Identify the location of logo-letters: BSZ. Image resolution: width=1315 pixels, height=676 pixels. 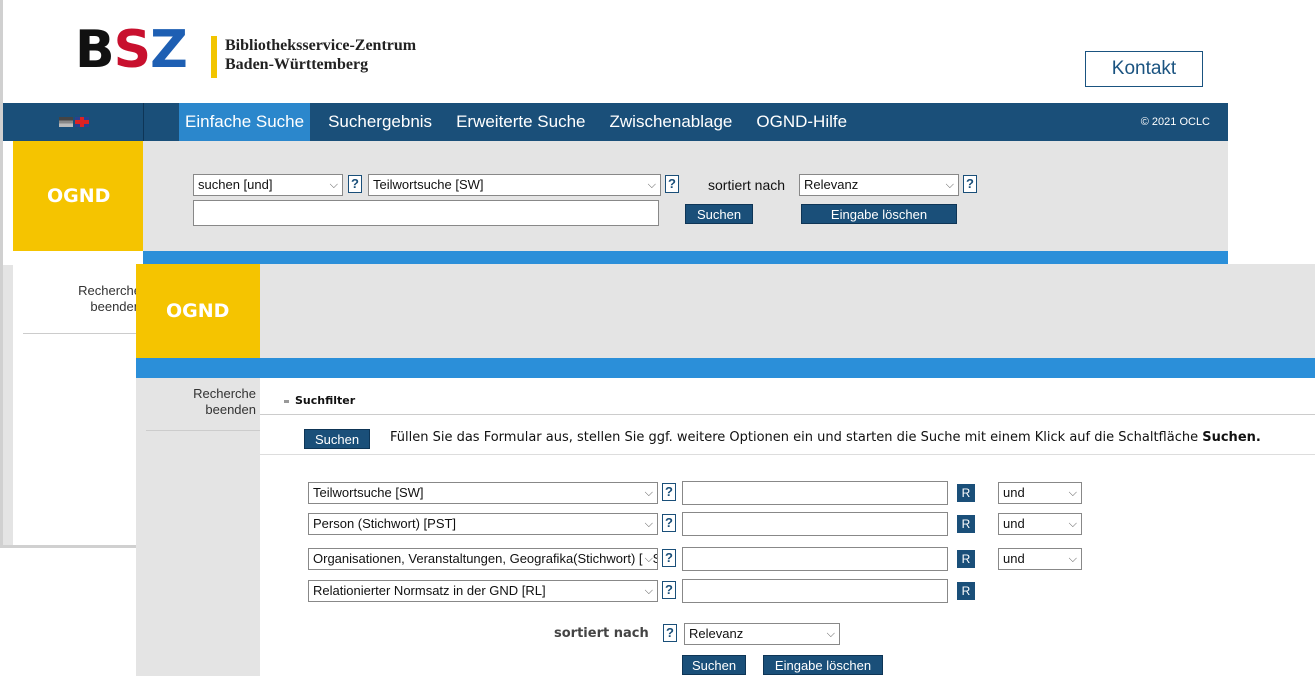
(131, 50).